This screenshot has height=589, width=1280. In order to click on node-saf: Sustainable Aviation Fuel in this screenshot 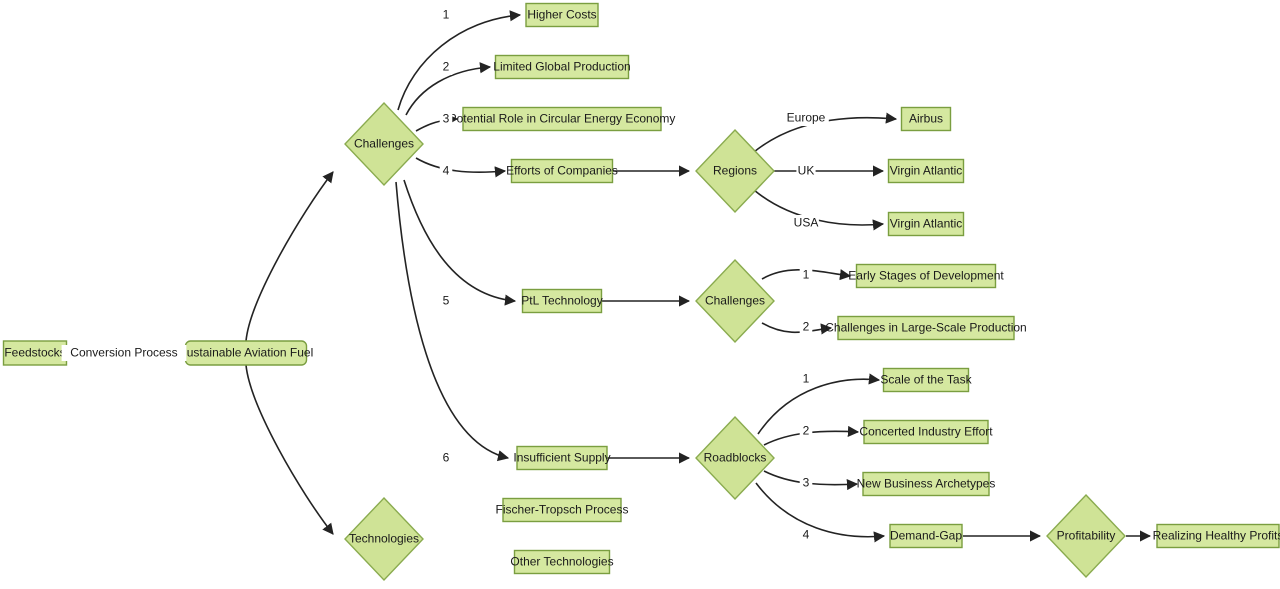, I will do `click(246, 353)`.